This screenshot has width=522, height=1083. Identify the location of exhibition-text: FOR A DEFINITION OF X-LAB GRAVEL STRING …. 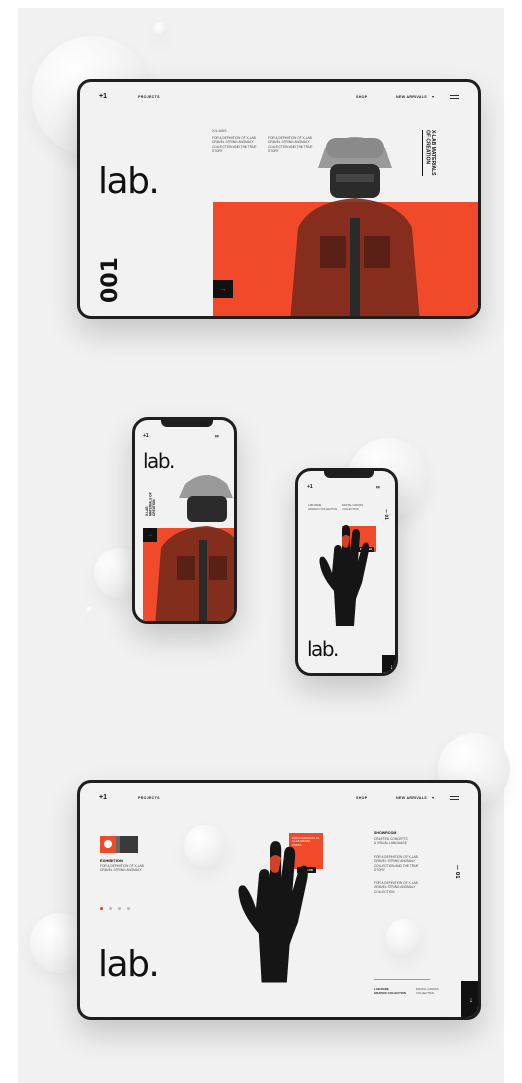
(122, 868).